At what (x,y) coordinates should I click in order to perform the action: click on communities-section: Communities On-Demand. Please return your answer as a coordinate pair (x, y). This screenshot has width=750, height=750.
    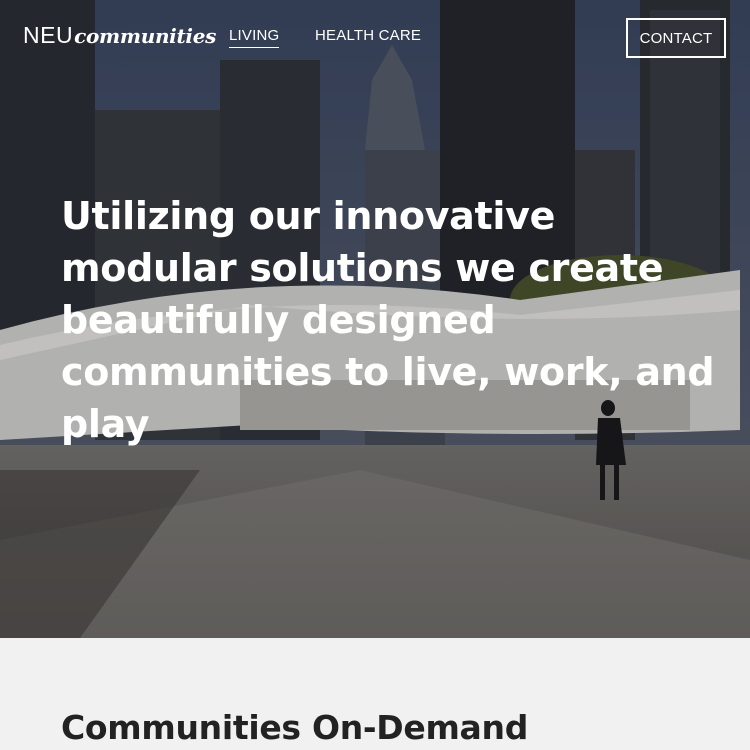
    Looking at the image, I should click on (375, 694).